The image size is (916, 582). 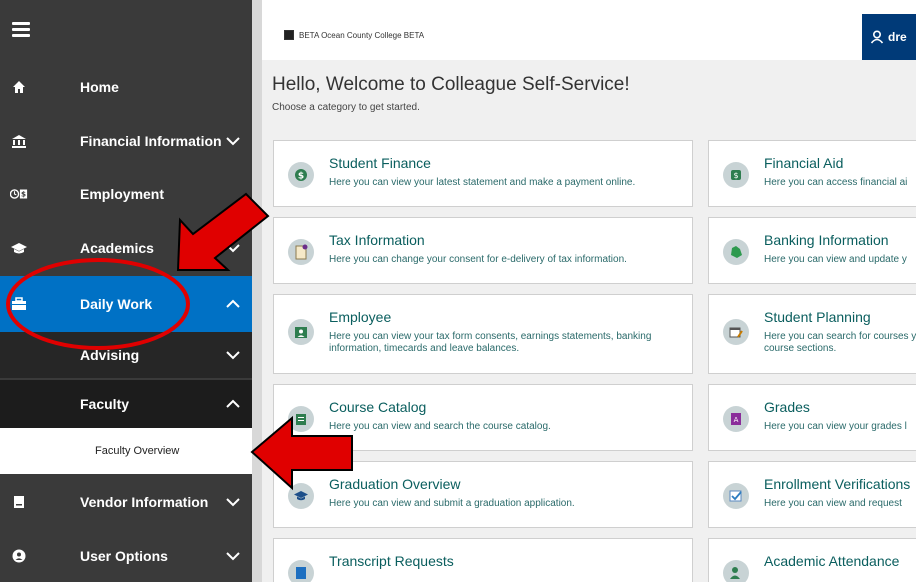 What do you see at coordinates (98, 304) in the screenshot?
I see `highlight-ellipse` at bounding box center [98, 304].